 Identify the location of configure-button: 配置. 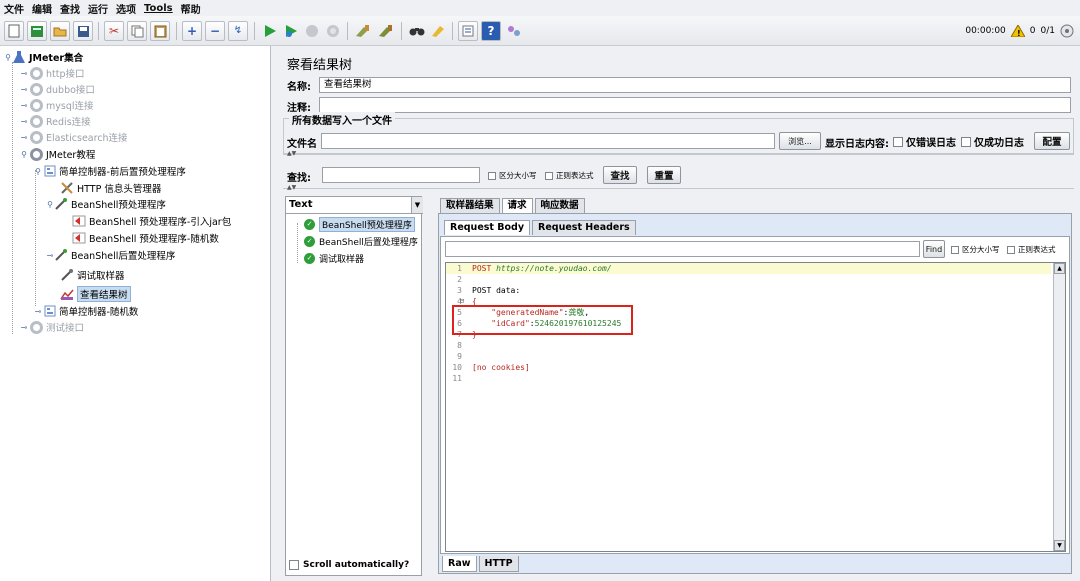
(1052, 141).